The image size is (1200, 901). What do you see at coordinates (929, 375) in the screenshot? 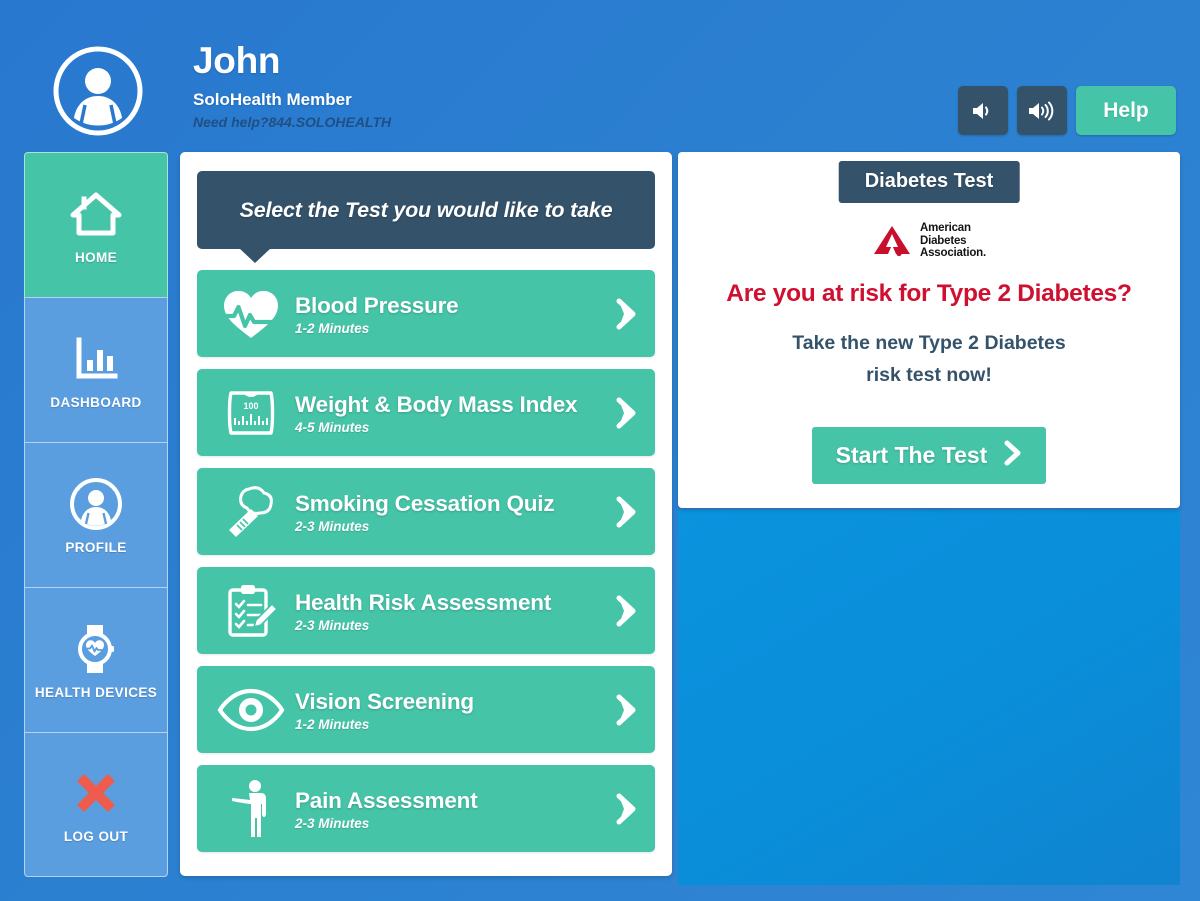
I see `promo-subtext-line-2: risk test now!` at bounding box center [929, 375].